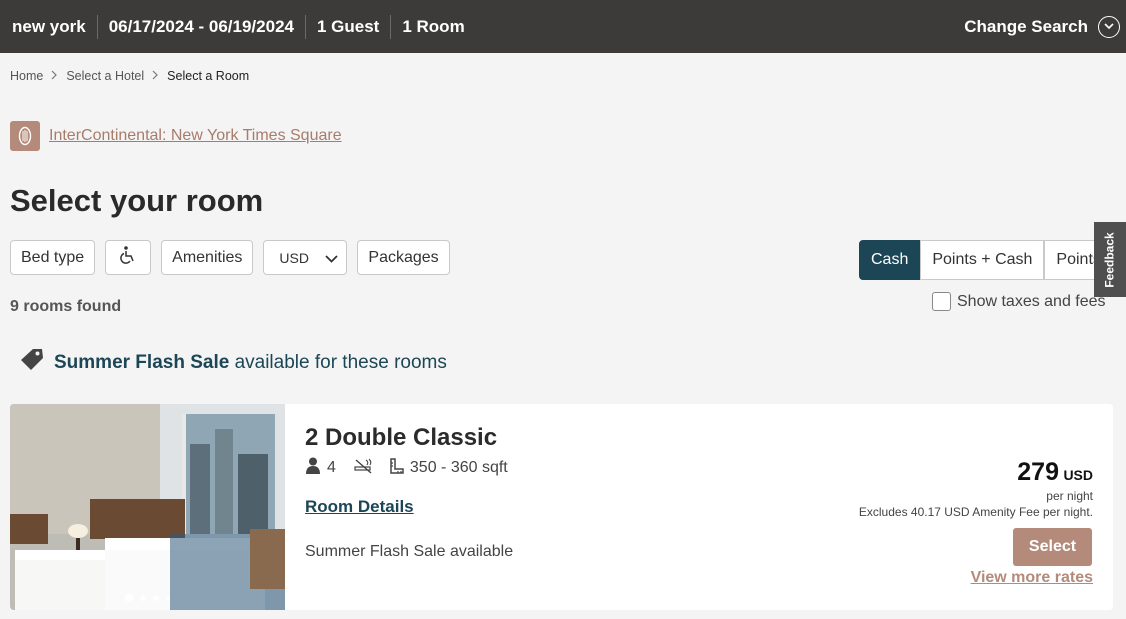  What do you see at coordinates (331, 467) in the screenshot?
I see `room-guests: 4` at bounding box center [331, 467].